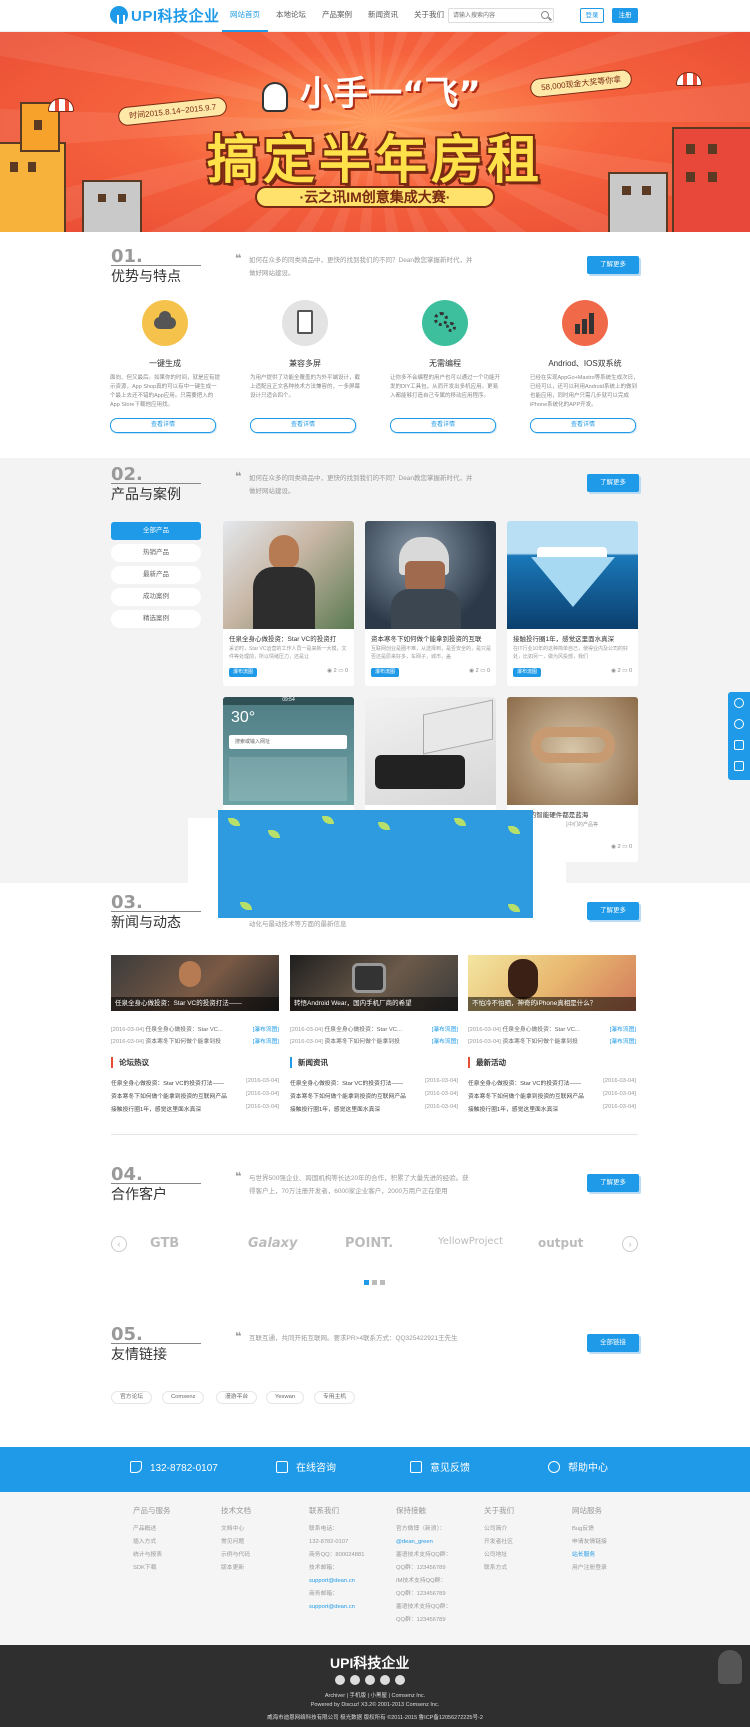  What do you see at coordinates (340, 1680) in the screenshot?
I see `weibo-icon` at bounding box center [340, 1680].